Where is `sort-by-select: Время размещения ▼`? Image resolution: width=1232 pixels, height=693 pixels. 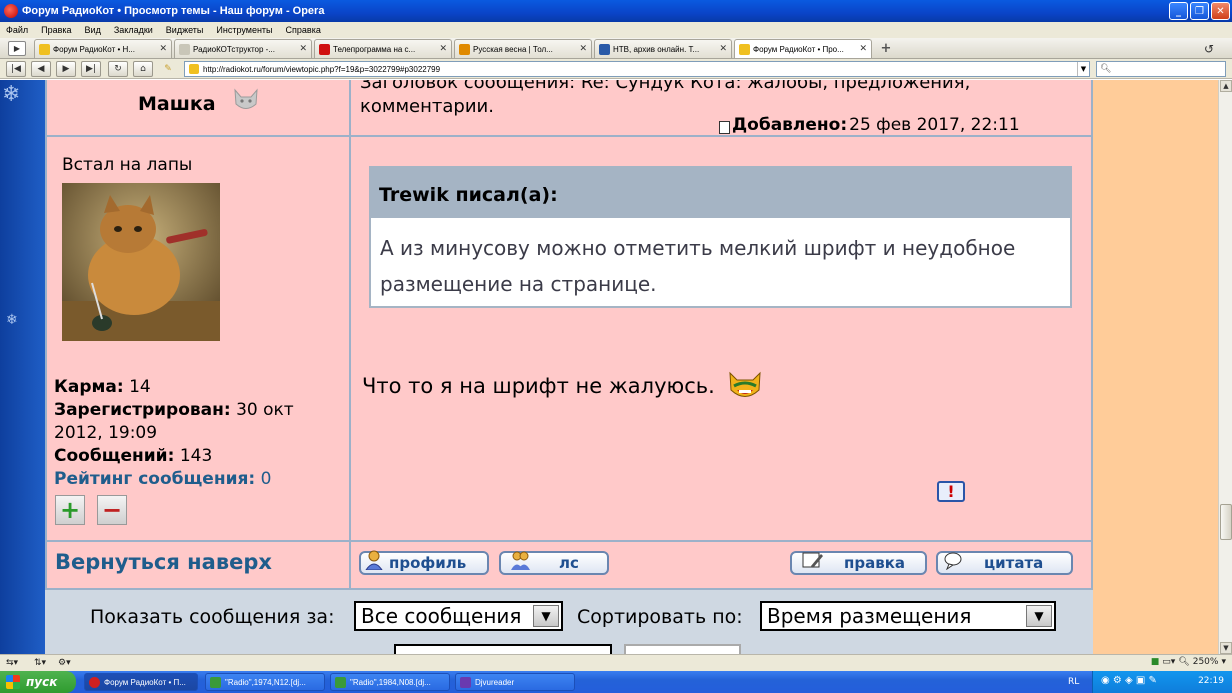
sort-by-select: Время размещения ▼ is located at coordinates (908, 616).